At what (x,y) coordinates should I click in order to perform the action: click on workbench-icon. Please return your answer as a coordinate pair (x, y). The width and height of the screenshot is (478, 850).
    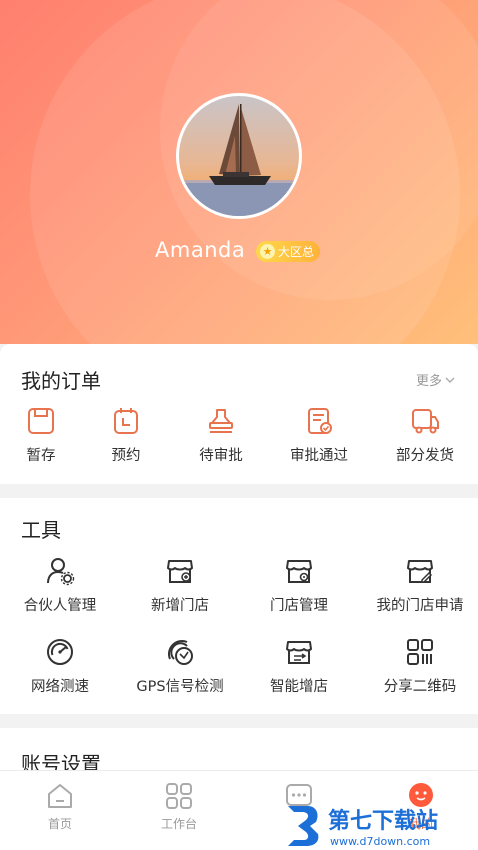
    Looking at the image, I should click on (179, 796).